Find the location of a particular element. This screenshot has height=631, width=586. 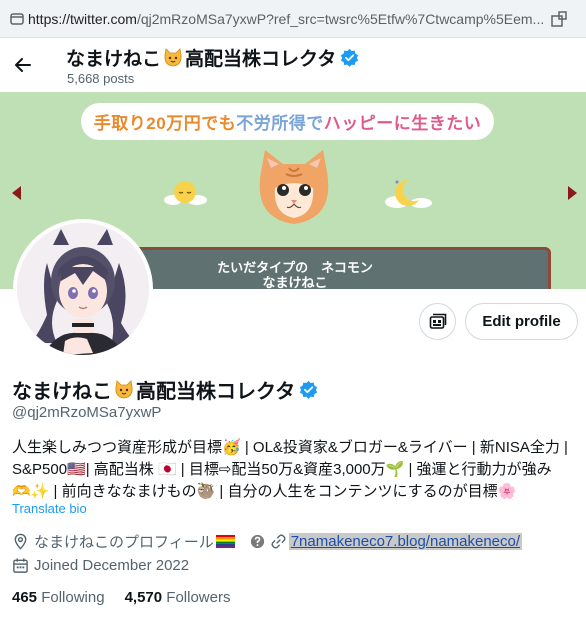

back-button is located at coordinates (23, 65).